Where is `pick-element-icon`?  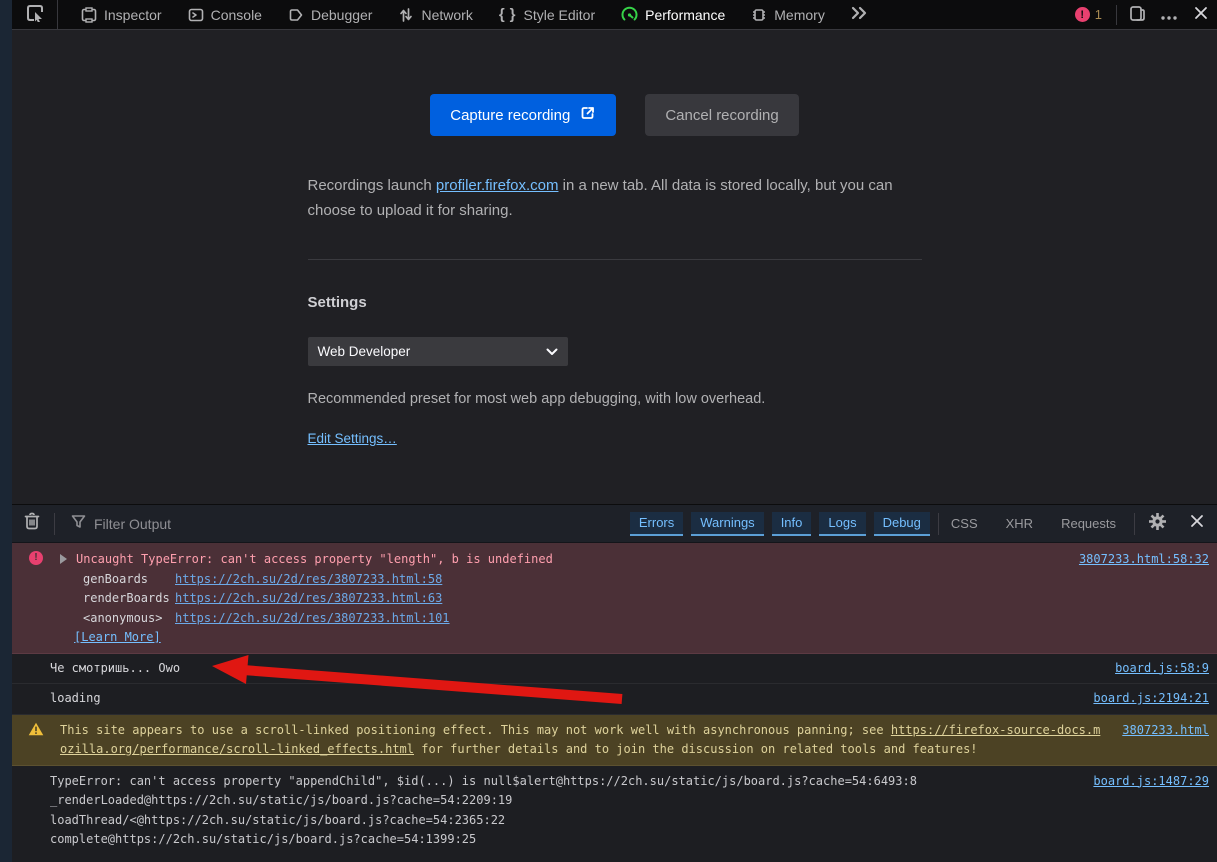 pick-element-icon is located at coordinates (35, 14).